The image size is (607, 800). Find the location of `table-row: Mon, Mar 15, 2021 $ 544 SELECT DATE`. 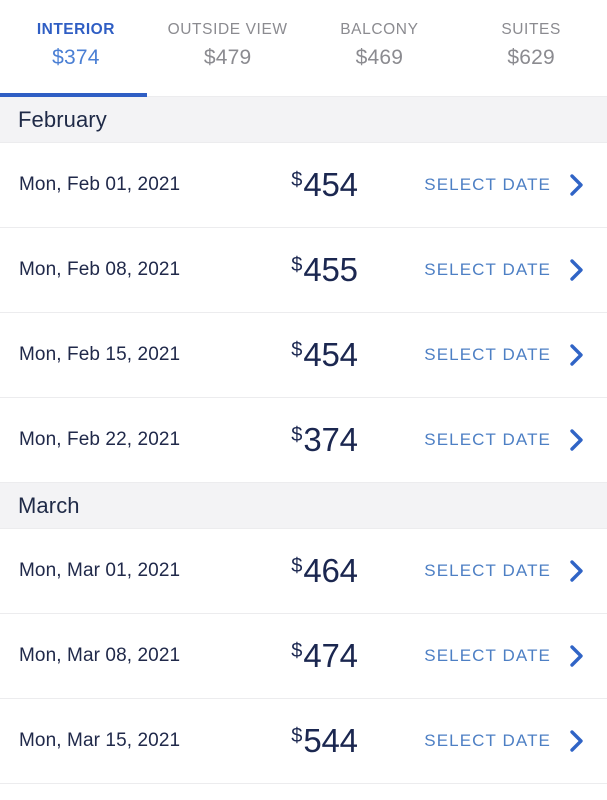

table-row: Mon, Mar 15, 2021 $ 544 SELECT DATE is located at coordinates (303, 741).